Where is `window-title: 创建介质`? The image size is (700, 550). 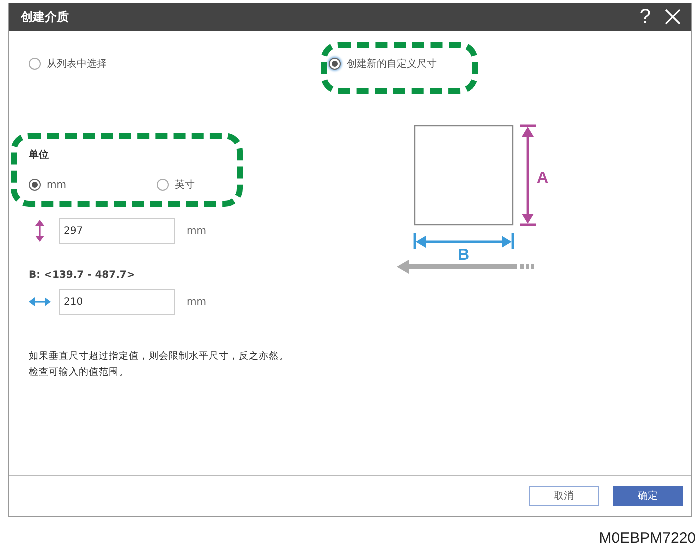
window-title: 创建介质 is located at coordinates (45, 17).